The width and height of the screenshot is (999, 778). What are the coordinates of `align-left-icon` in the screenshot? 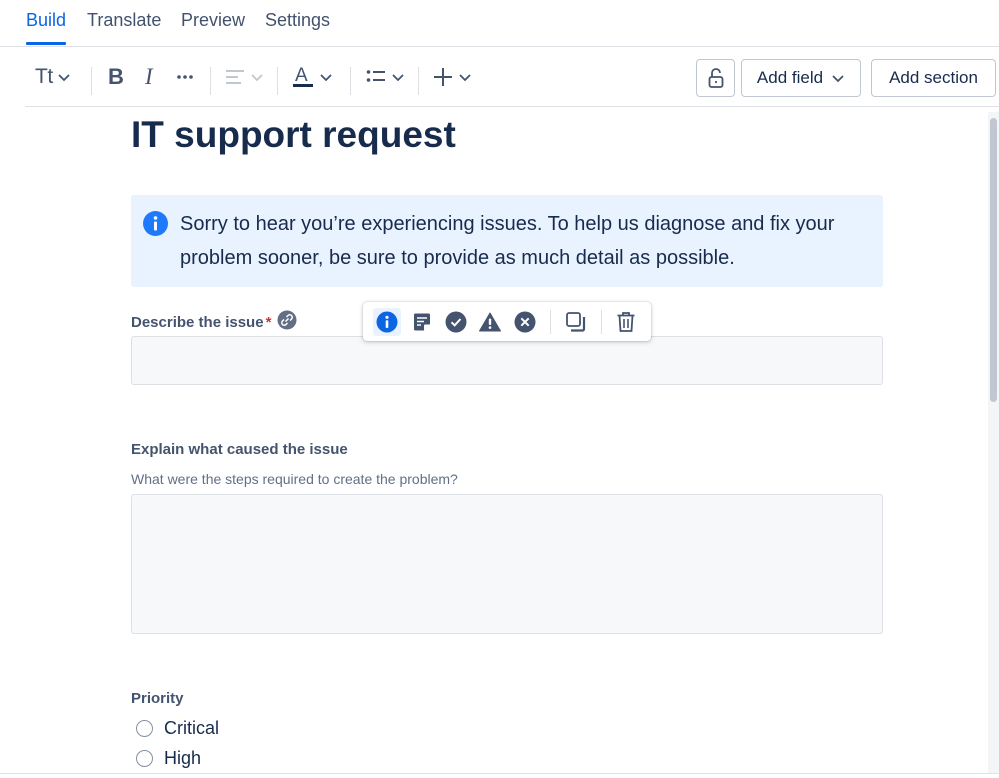 It's located at (235, 77).